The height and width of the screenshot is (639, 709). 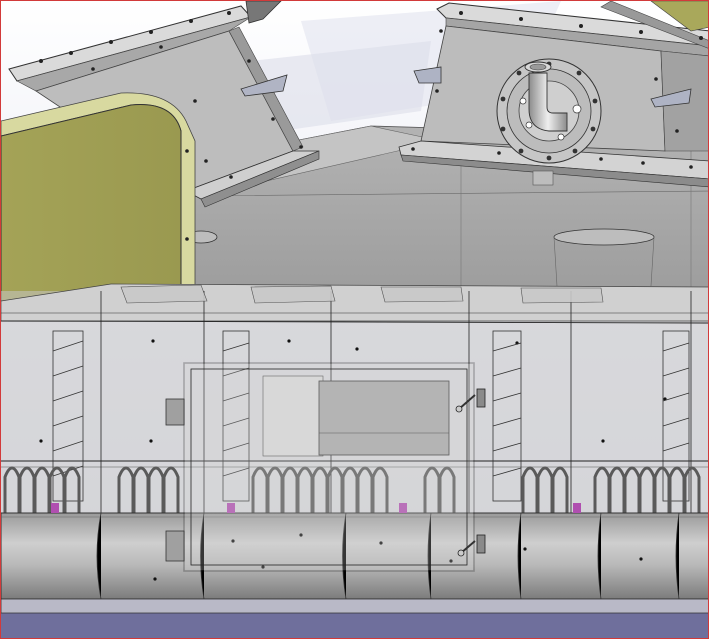 I want to click on base-floor, so click(x=354, y=618).